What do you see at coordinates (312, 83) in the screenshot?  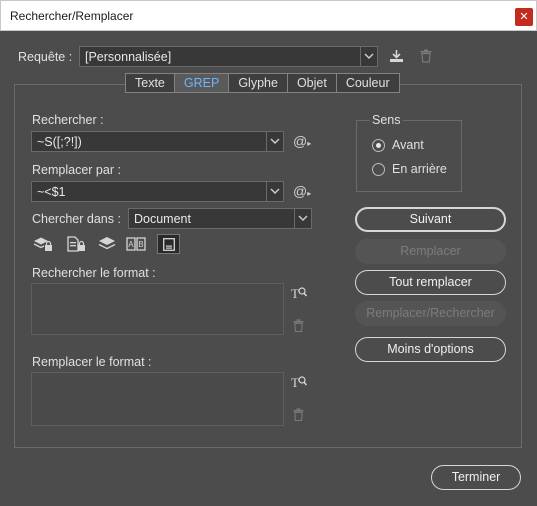 I see `tab-objet: Objet` at bounding box center [312, 83].